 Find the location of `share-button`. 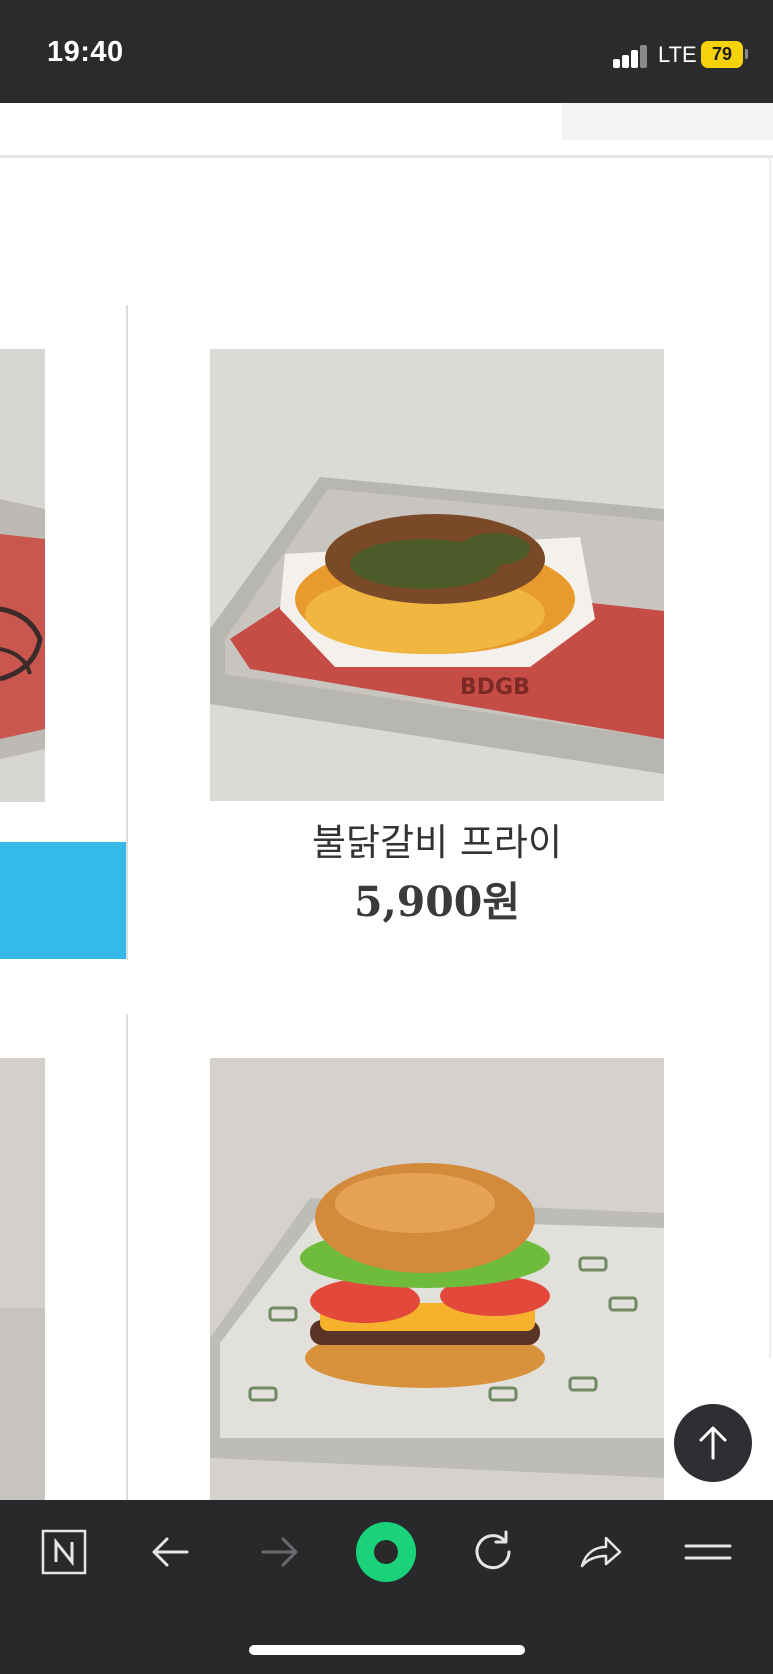

share-button is located at coordinates (600, 1552).